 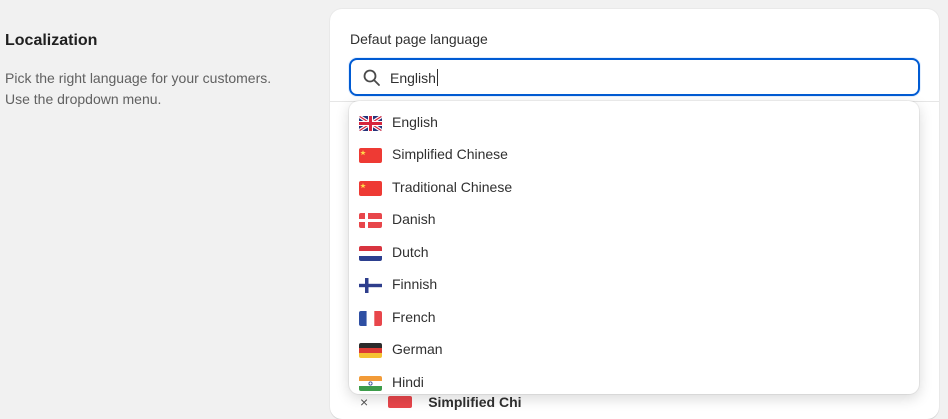 I want to click on option-label: German, so click(x=417, y=349).